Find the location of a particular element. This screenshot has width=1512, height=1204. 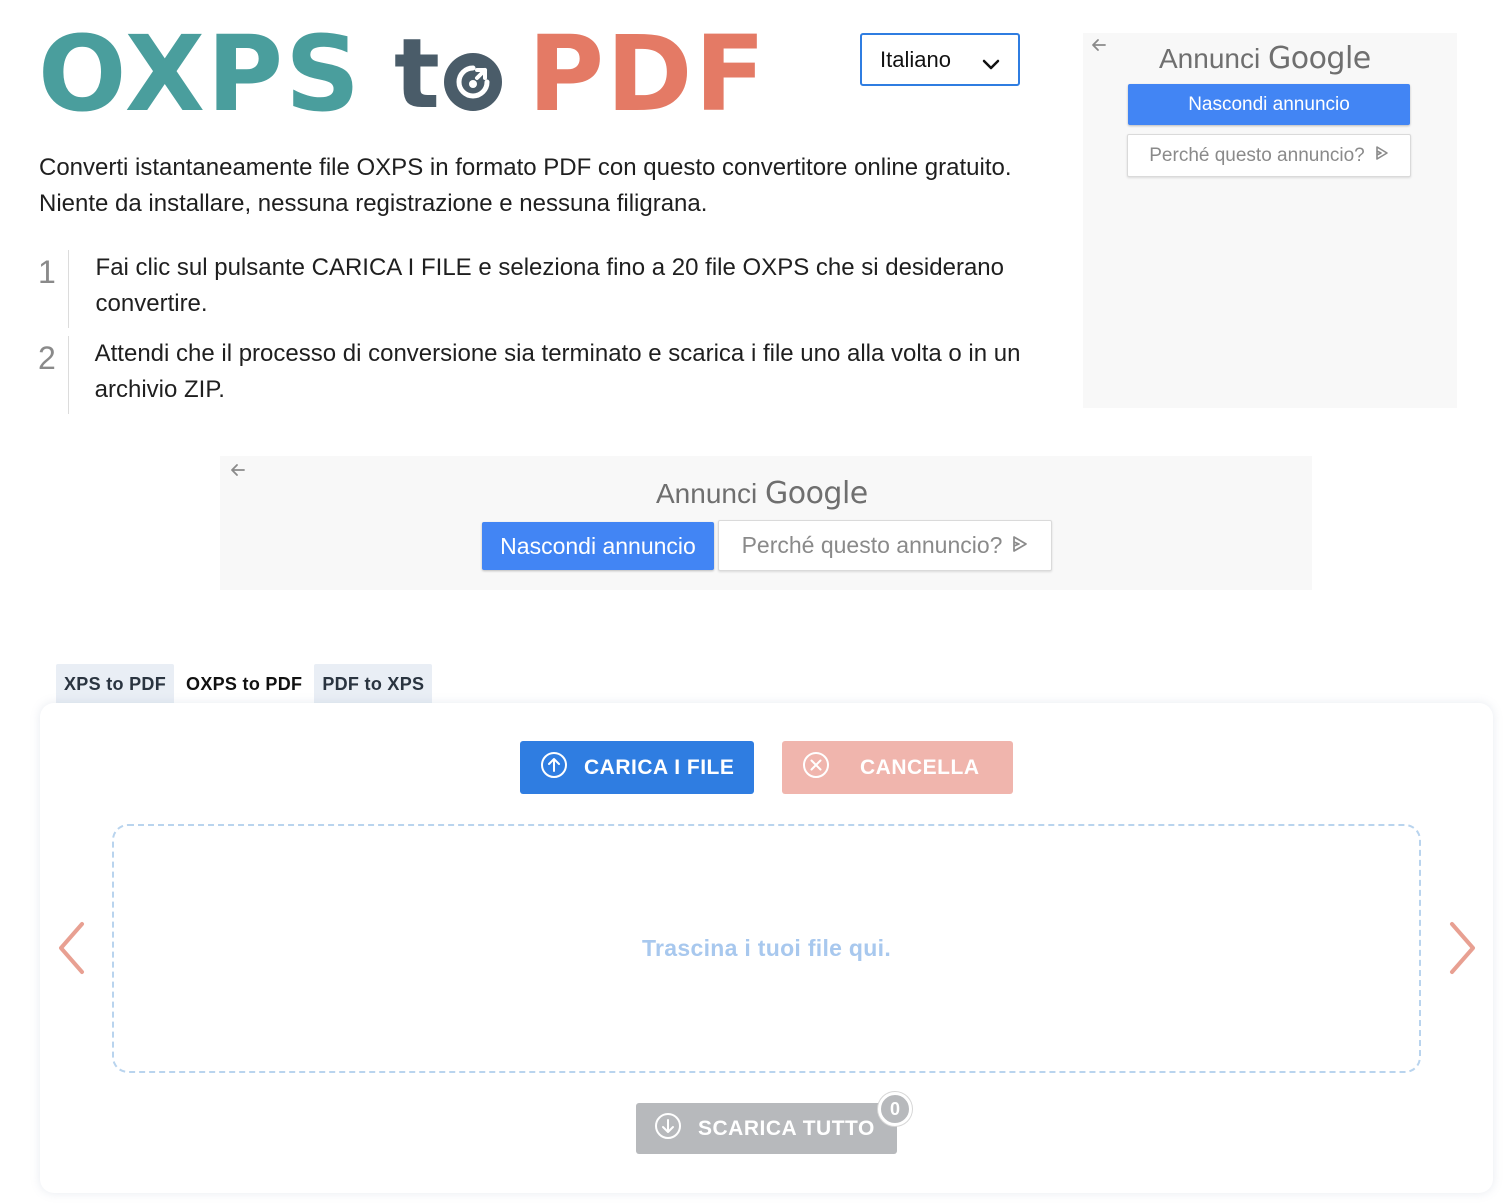

step-number: 1 is located at coordinates (47, 272).